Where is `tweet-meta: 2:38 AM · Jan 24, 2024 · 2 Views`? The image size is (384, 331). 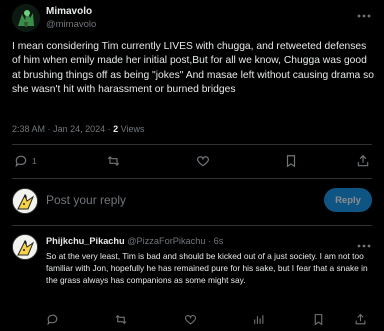
tweet-meta: 2:38 AM · Jan 24, 2024 · 2 Views is located at coordinates (78, 129).